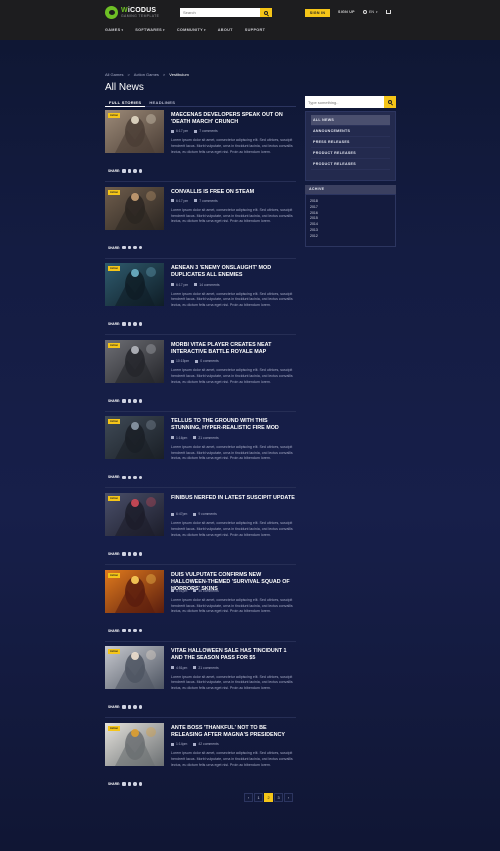  What do you see at coordinates (266, 12) in the screenshot?
I see `header-search-button` at bounding box center [266, 12].